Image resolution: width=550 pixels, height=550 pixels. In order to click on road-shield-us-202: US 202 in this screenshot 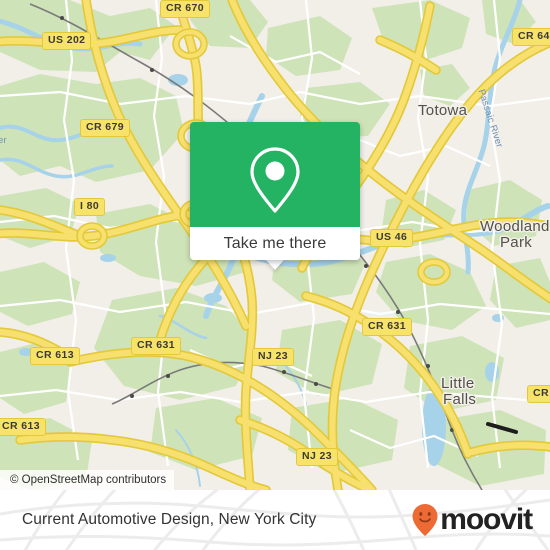, I will do `click(67, 41)`.